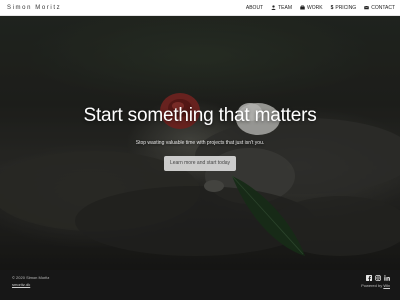 This screenshot has height=300, width=400. I want to click on nav-item-pricing: $ PRICING, so click(344, 8).